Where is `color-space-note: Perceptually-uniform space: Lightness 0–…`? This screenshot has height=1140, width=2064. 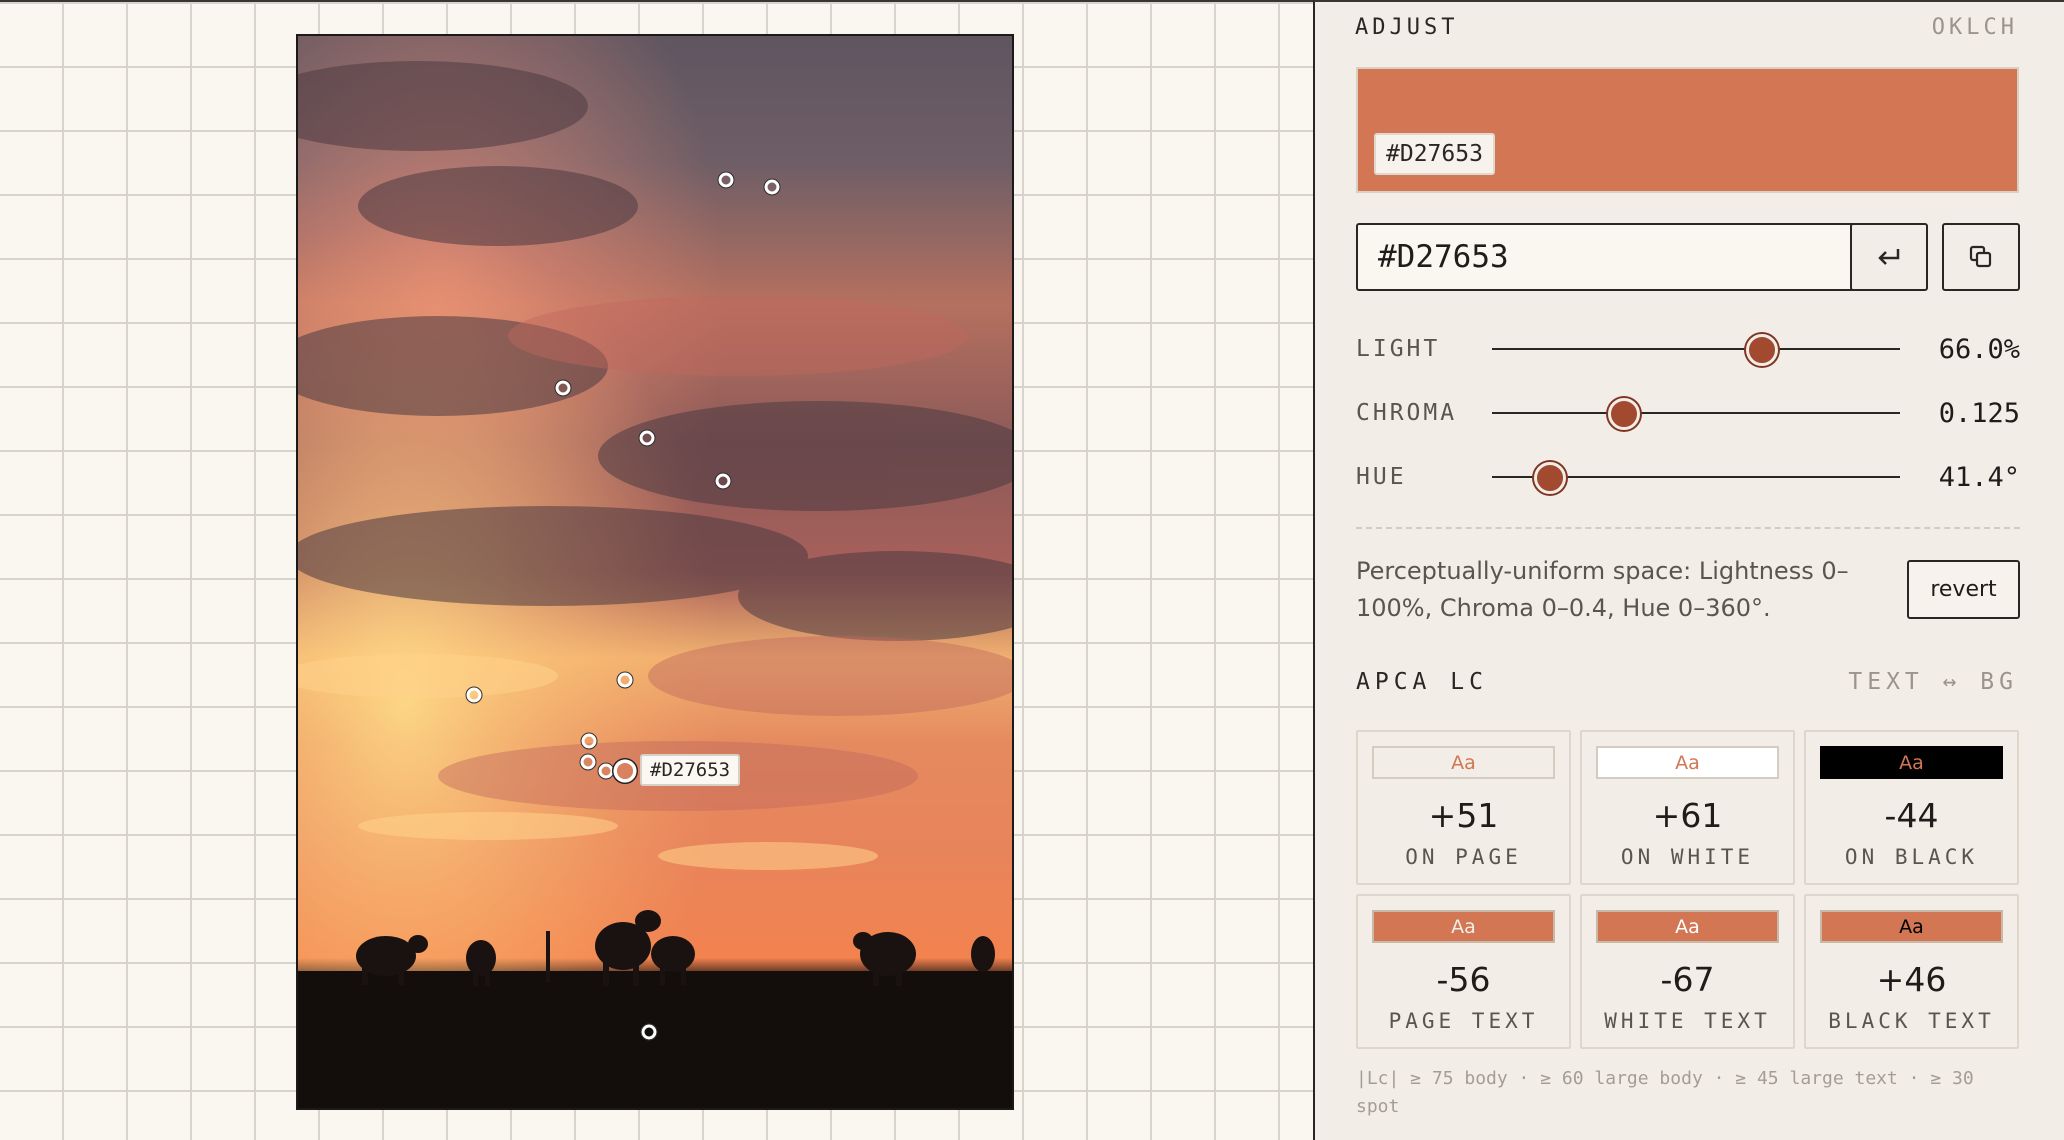
color-space-note: Perceptually-uniform space: Lightness 0–… is located at coordinates (1602, 589).